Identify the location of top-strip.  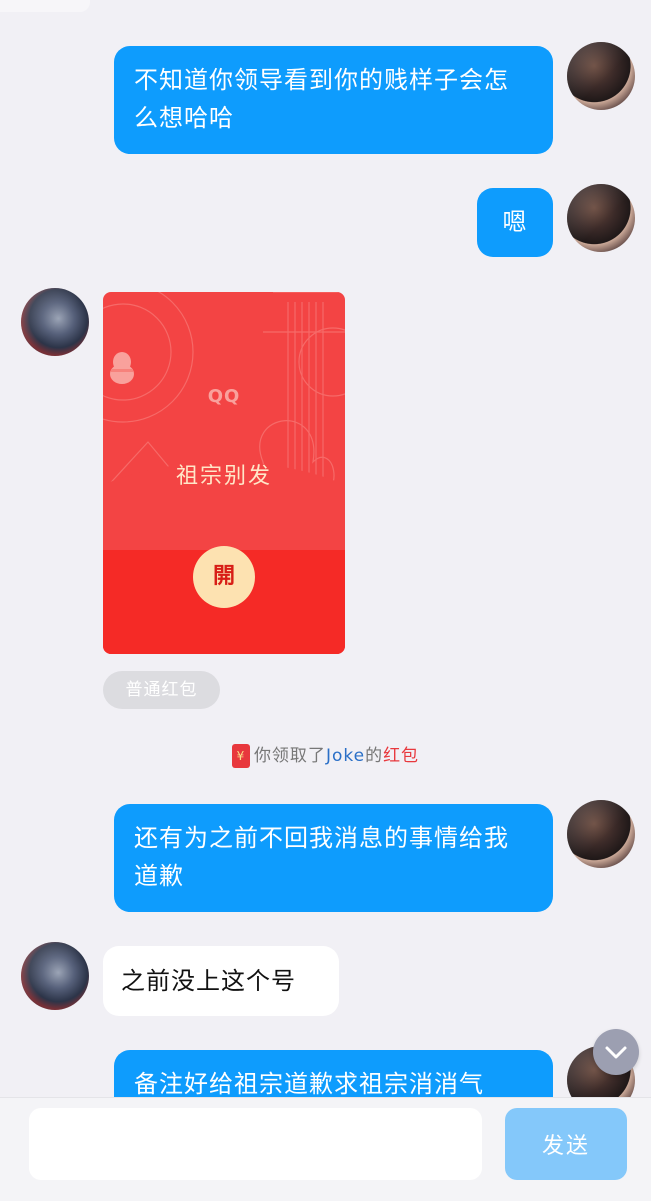
(45, 6).